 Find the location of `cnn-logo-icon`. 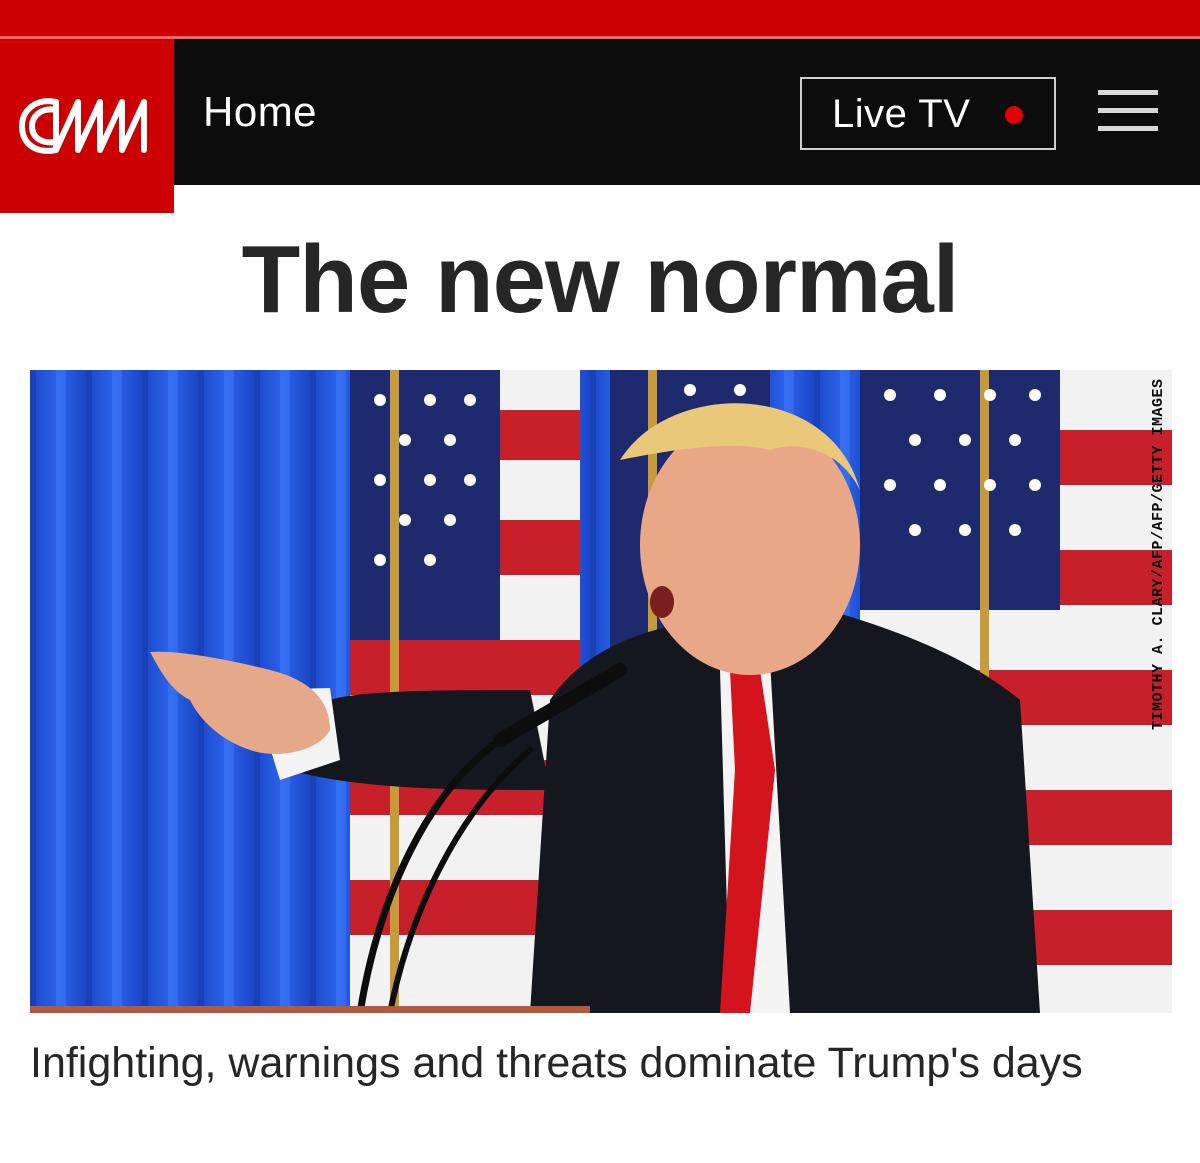

cnn-logo-icon is located at coordinates (87, 126).